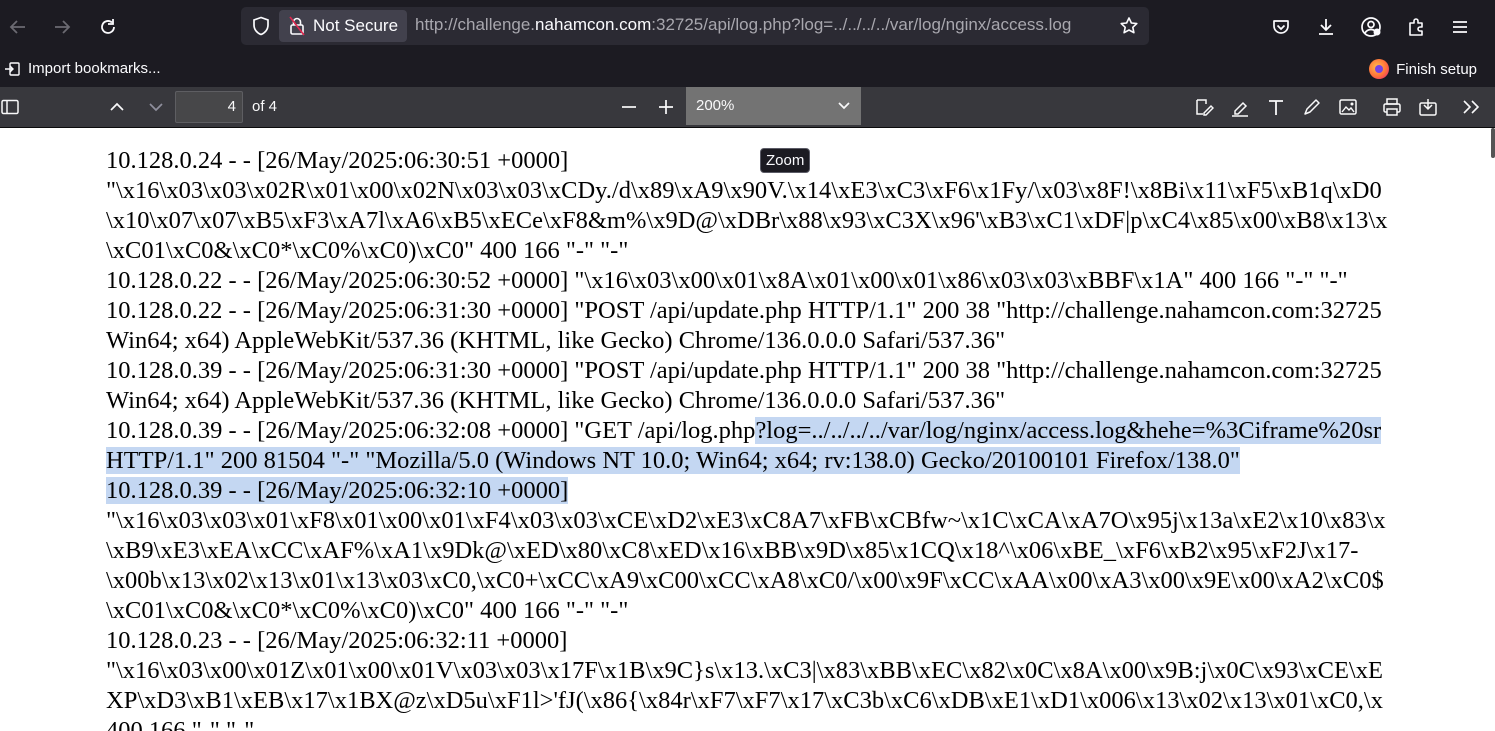  What do you see at coordinates (1129, 26) in the screenshot?
I see `bookmark-star-icon` at bounding box center [1129, 26].